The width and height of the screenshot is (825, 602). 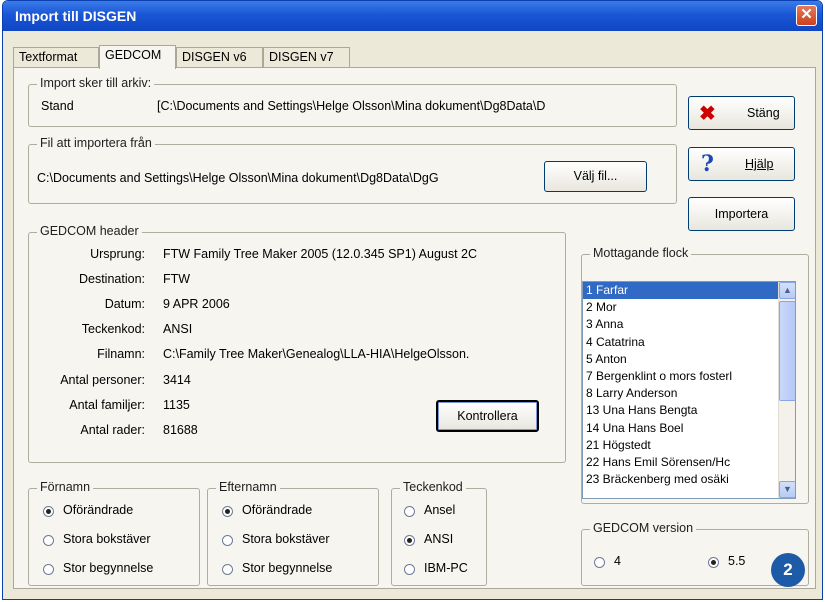 I want to click on title-bar: Import till DISGEN ✕, so click(x=412, y=16).